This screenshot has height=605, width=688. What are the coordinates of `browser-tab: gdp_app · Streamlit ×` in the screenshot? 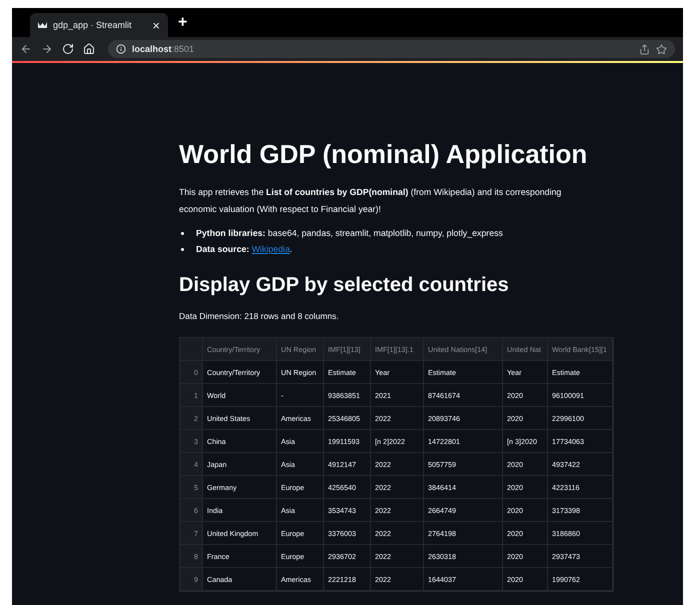 It's located at (99, 25).